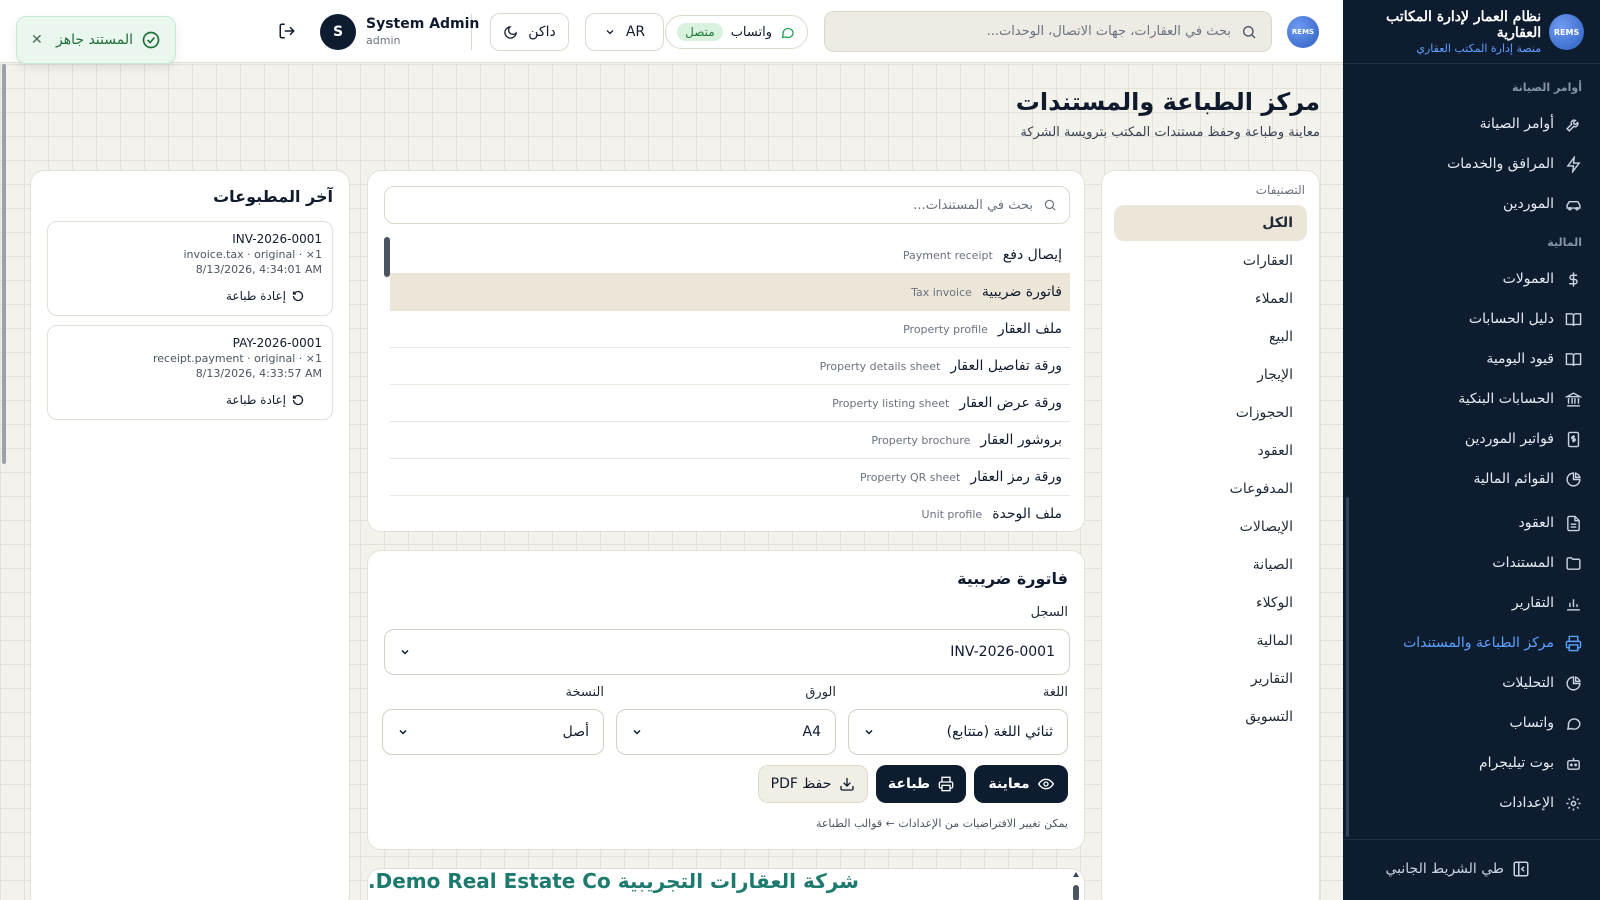 This screenshot has height=900, width=1600. I want to click on global-search-input, so click(1035, 31).